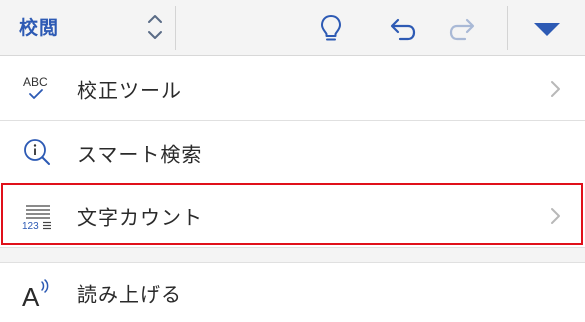  I want to click on read-aloud-icon: A, so click(35, 294).